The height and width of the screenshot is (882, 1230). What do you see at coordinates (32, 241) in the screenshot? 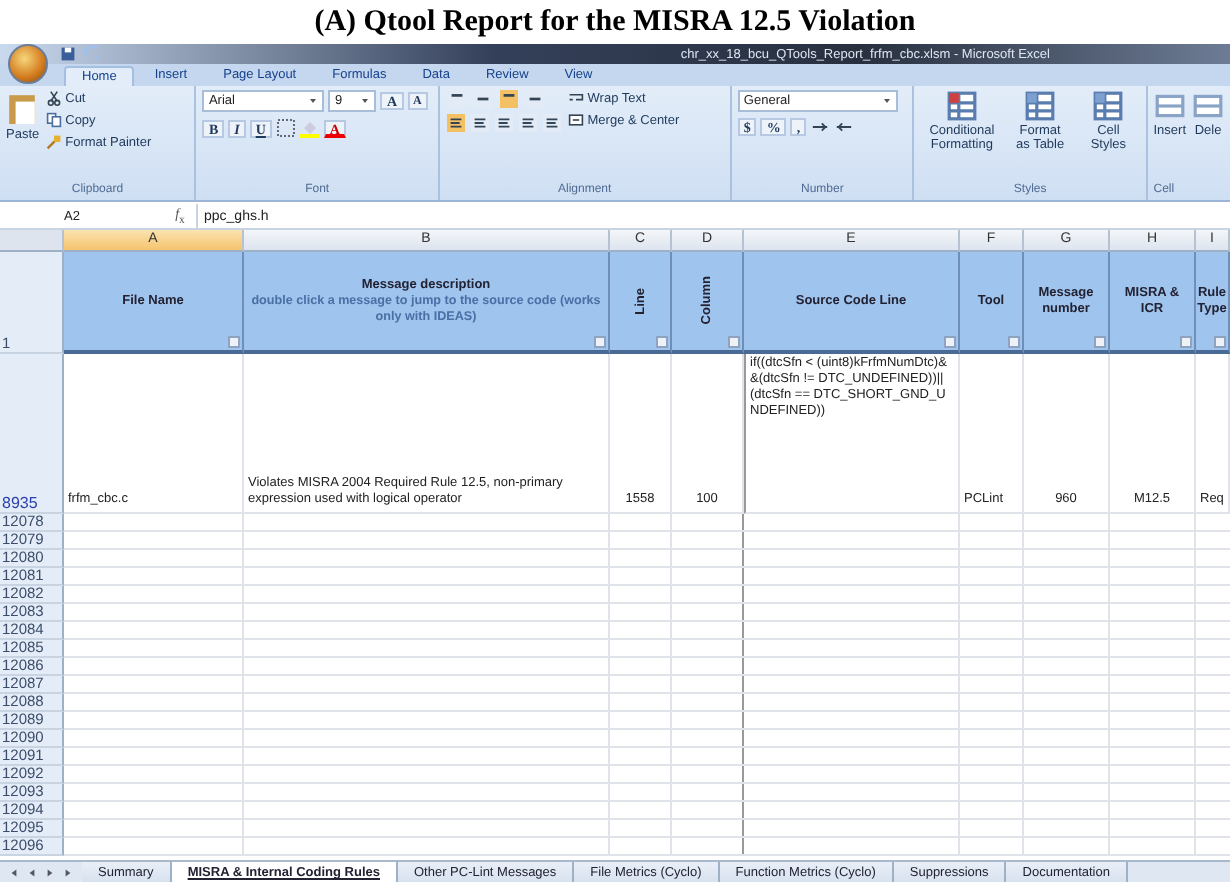
I see `select-all-button` at bounding box center [32, 241].